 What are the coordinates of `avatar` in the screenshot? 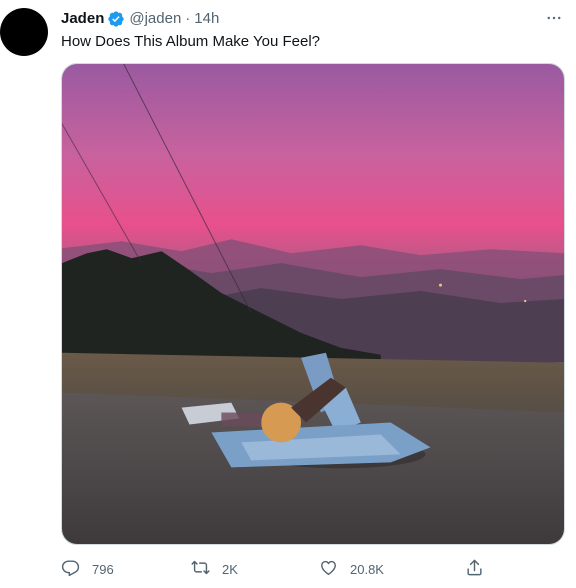 It's located at (24, 32).